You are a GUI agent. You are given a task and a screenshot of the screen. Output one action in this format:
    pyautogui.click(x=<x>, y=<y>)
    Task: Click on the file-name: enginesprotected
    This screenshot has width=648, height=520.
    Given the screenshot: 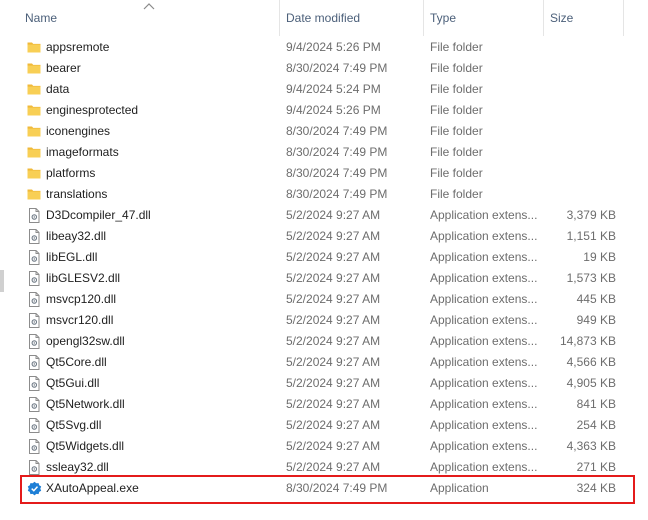 What is the action you would take?
    pyautogui.click(x=92, y=110)
    